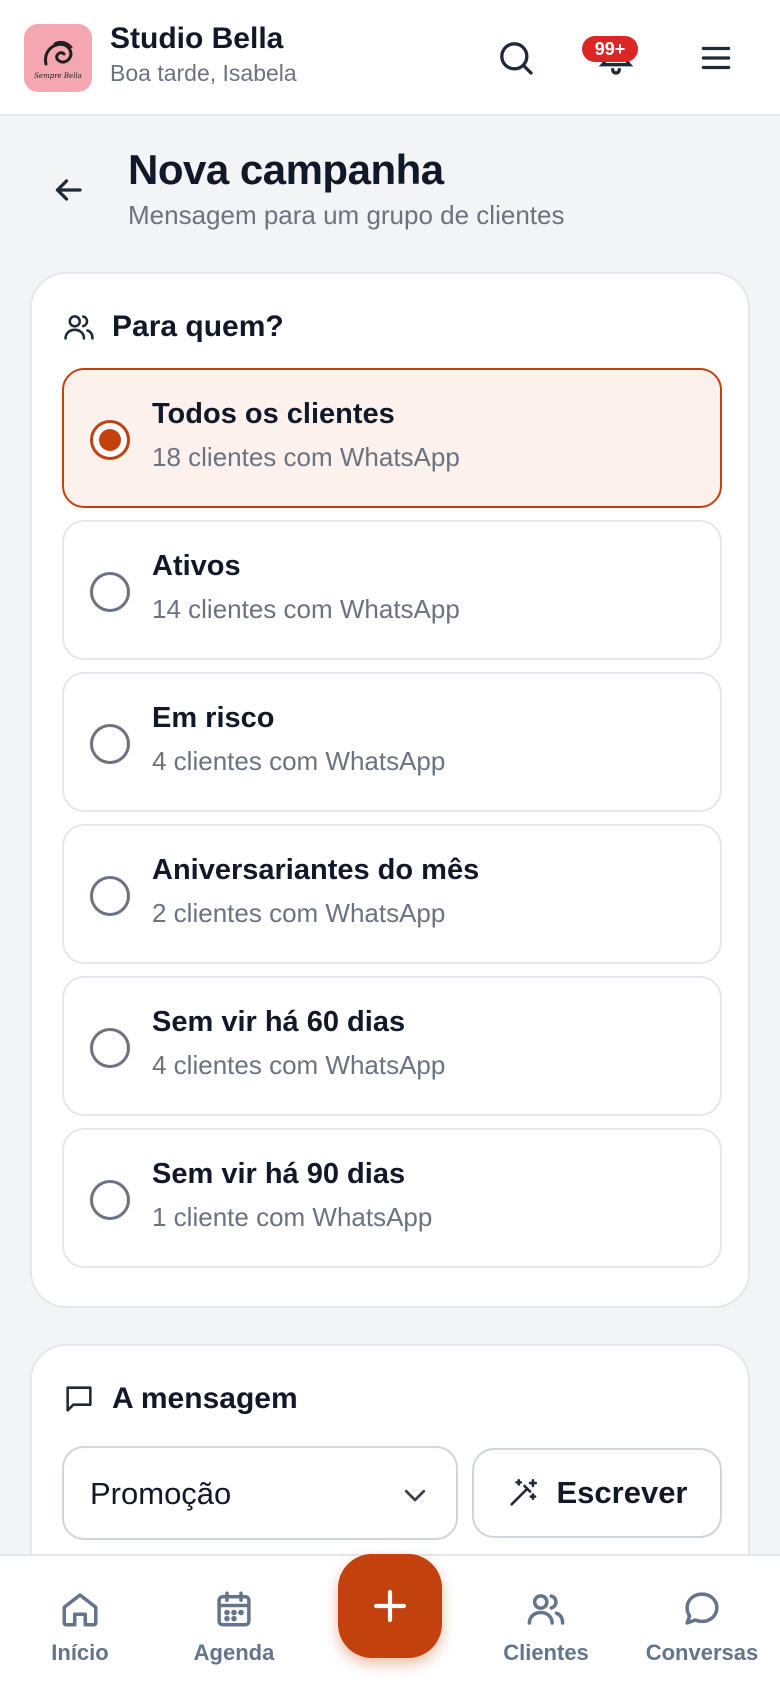 Image resolution: width=780 pixels, height=1688 pixels. What do you see at coordinates (198, 326) in the screenshot?
I see `audience-title: Para quem?` at bounding box center [198, 326].